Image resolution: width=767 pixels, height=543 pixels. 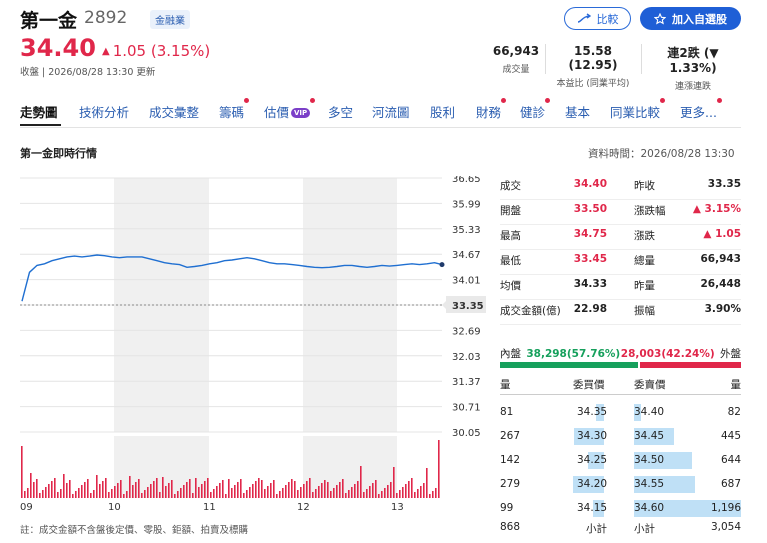 What do you see at coordinates (593, 84) in the screenshot?
I see `stat-pe-label: 本益比 (同業平均)` at bounding box center [593, 84].